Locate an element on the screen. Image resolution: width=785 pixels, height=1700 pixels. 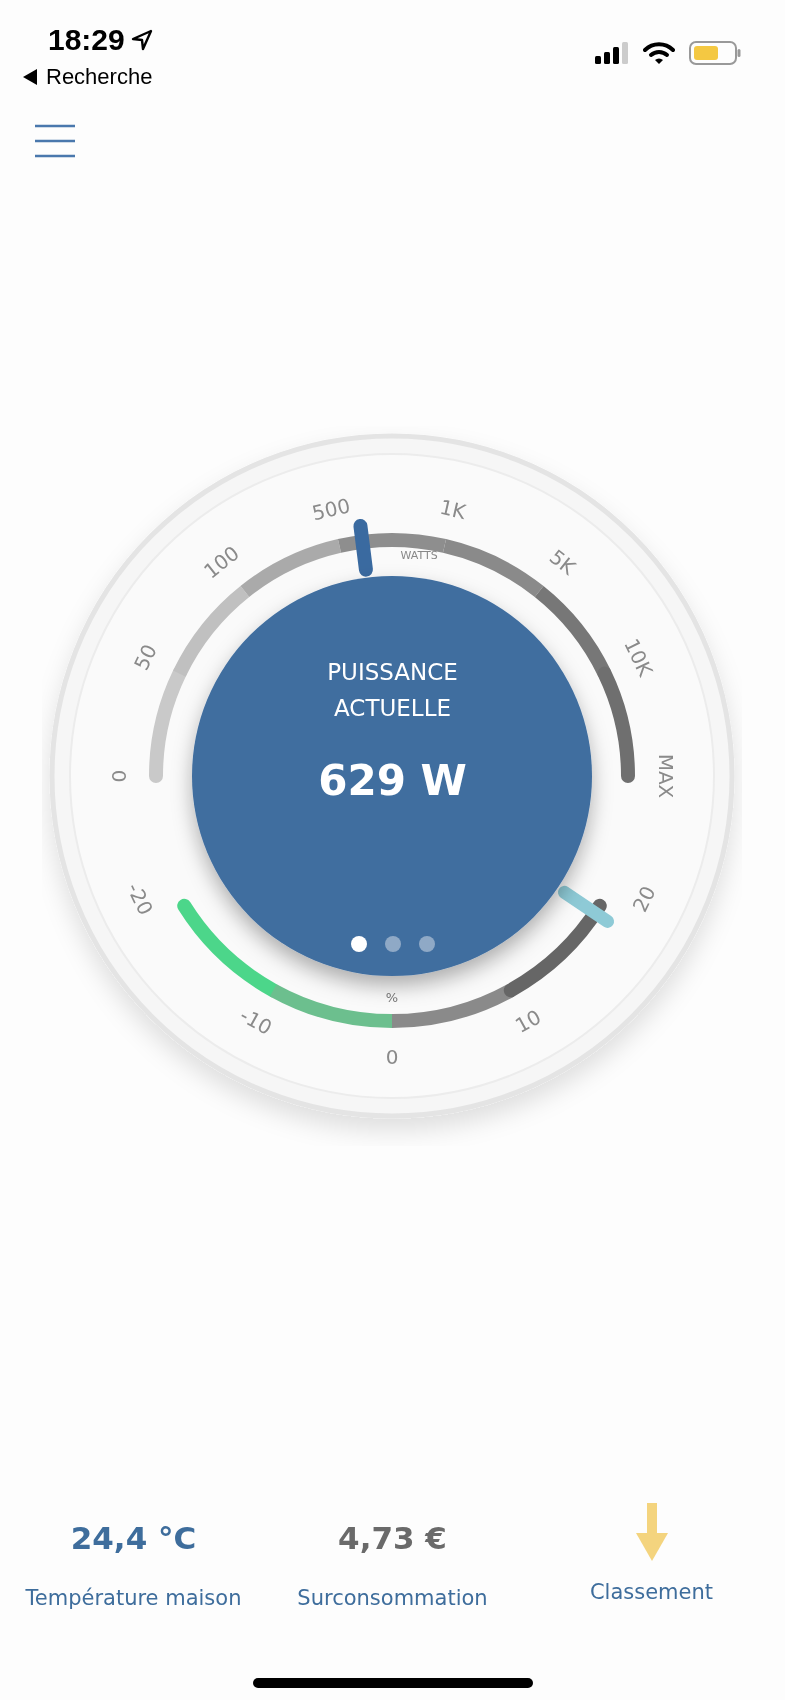
location-arrow-icon is located at coordinates (141, 40).